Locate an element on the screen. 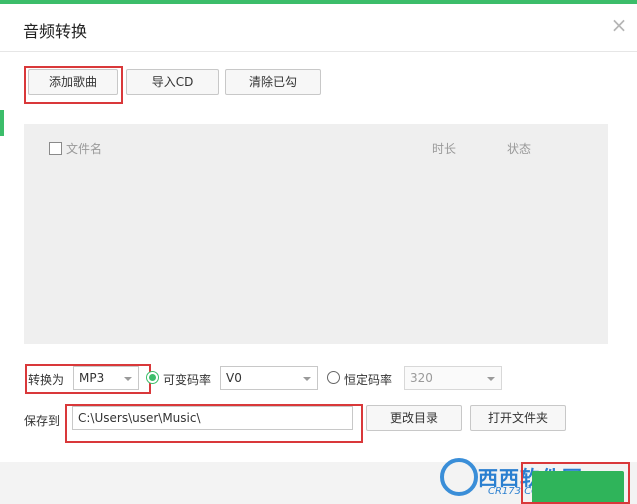 The height and width of the screenshot is (504, 637). dialog-title: 音频转换 is located at coordinates (55, 31).